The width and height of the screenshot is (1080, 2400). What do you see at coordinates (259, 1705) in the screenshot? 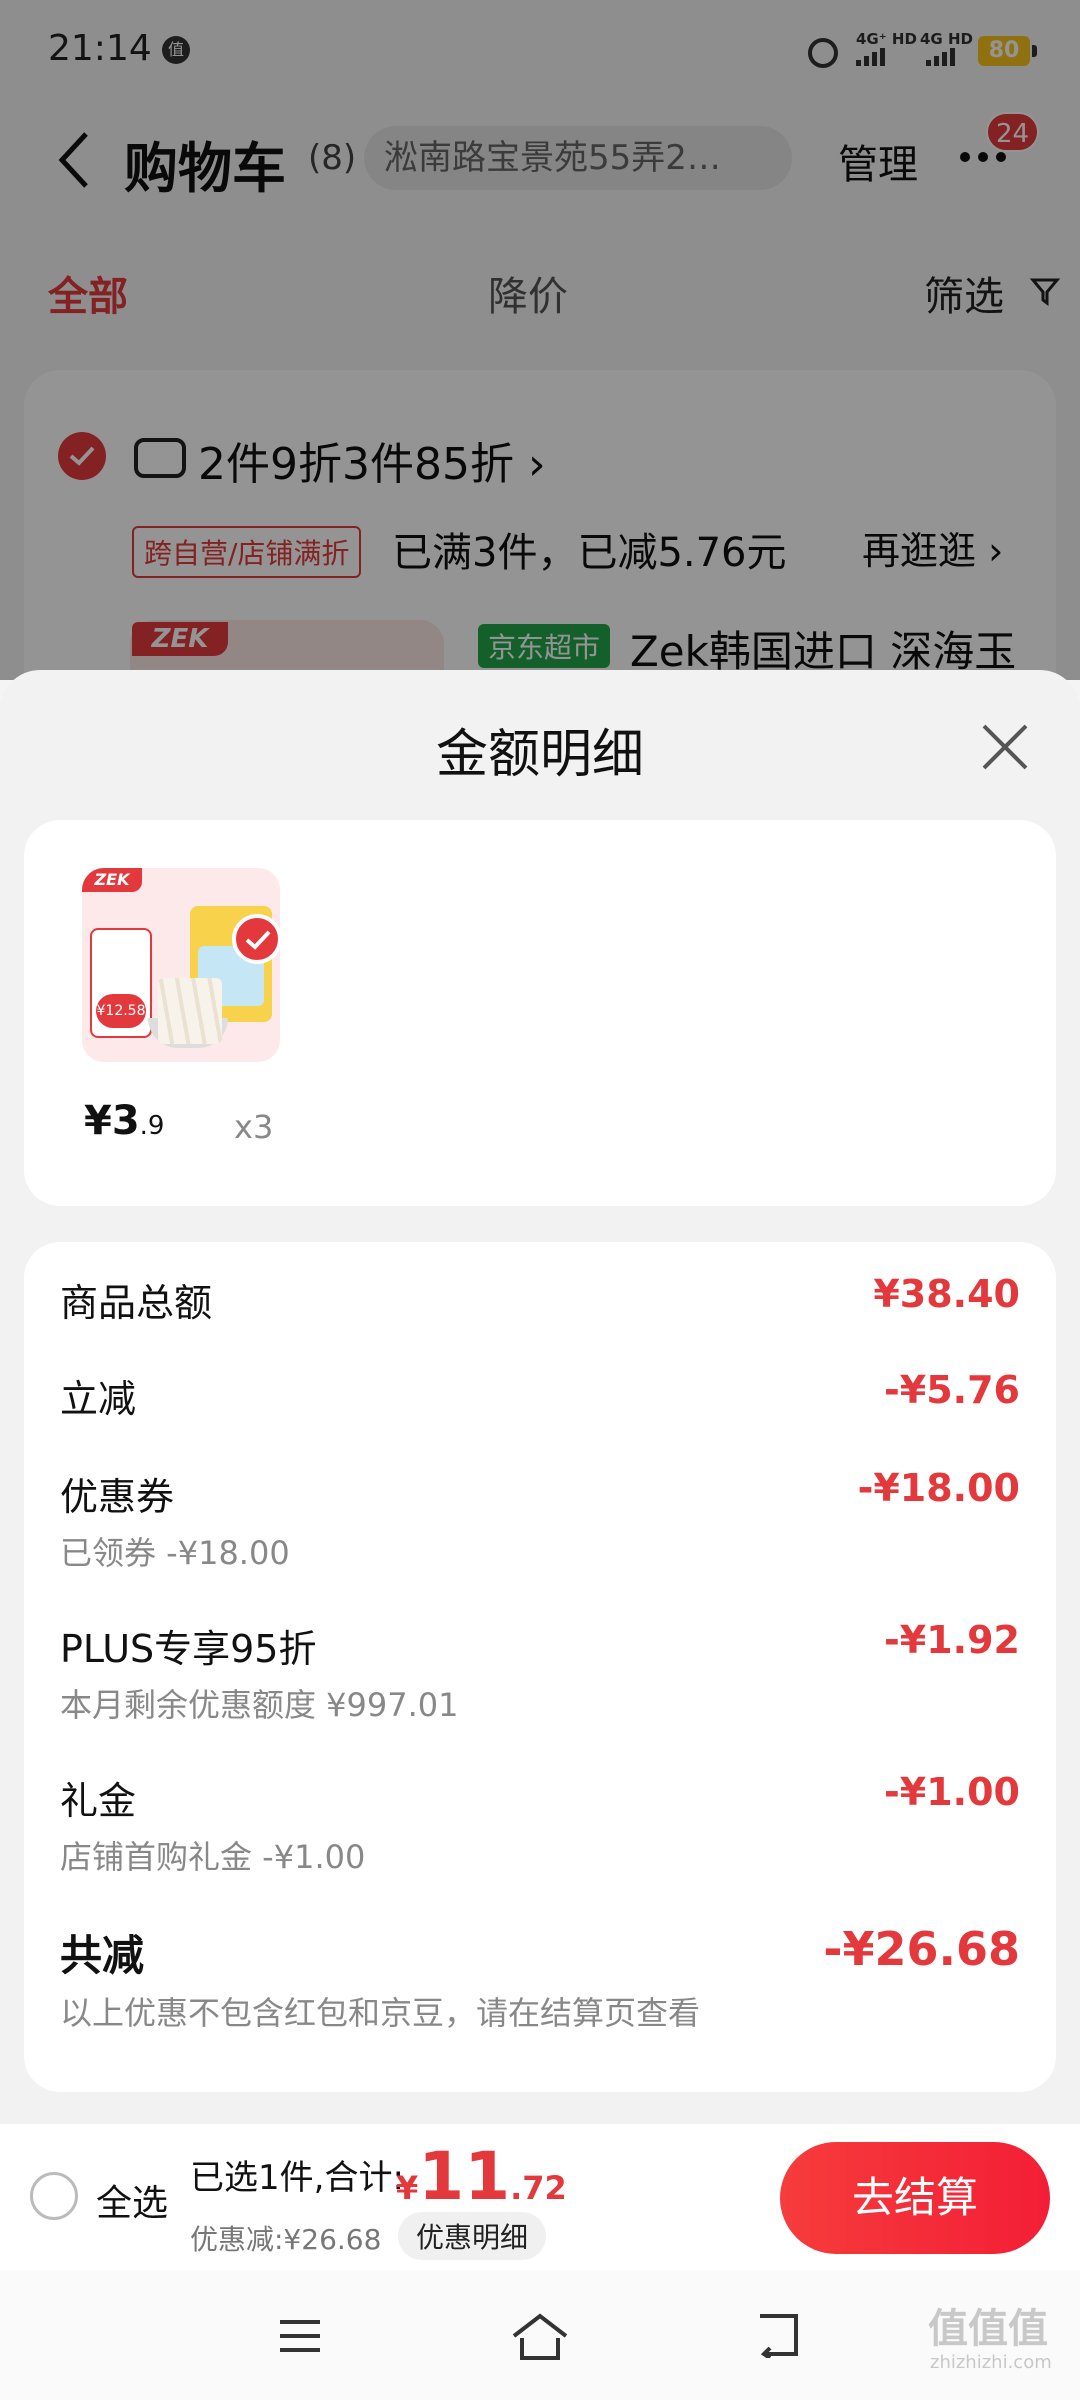
I see `plus-sub: 本月剩余优惠额度 ¥997.01` at bounding box center [259, 1705].